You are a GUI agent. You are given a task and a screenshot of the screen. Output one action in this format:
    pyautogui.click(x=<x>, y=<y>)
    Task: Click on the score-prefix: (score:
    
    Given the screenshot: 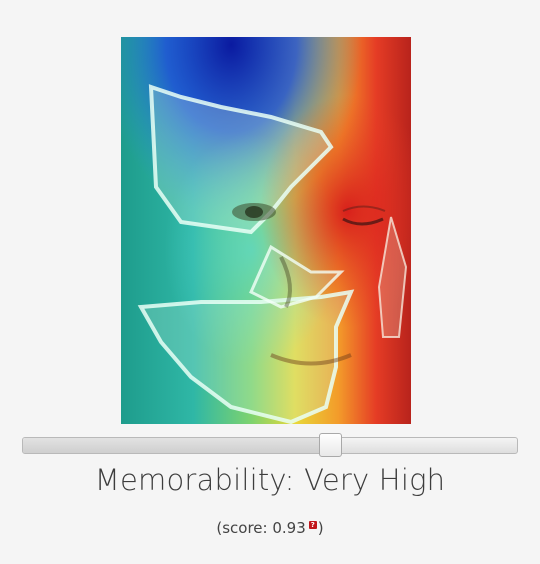 What is the action you would take?
    pyautogui.click(x=244, y=528)
    